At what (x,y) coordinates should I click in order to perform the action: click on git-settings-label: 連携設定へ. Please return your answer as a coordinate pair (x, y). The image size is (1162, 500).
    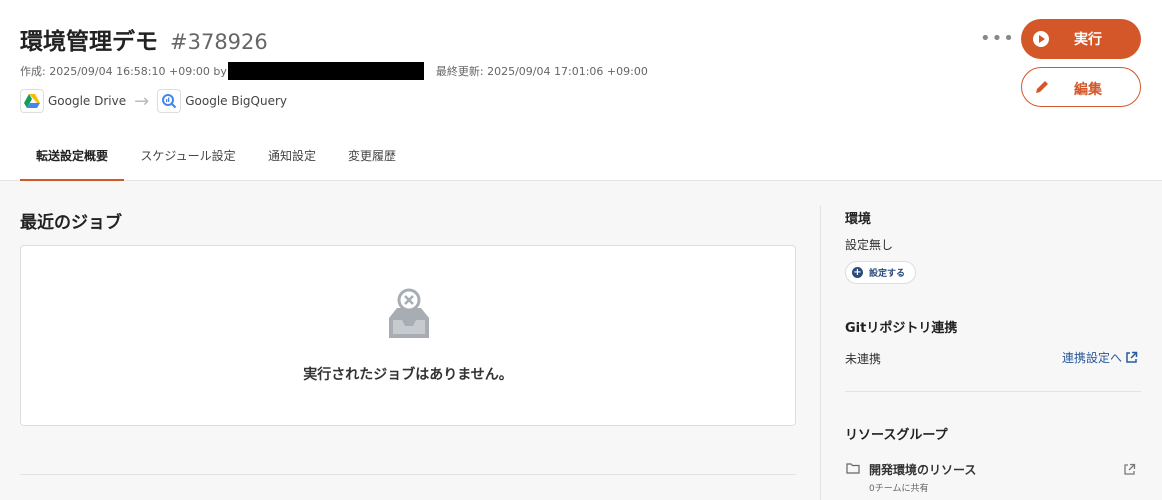
    Looking at the image, I should click on (1092, 358).